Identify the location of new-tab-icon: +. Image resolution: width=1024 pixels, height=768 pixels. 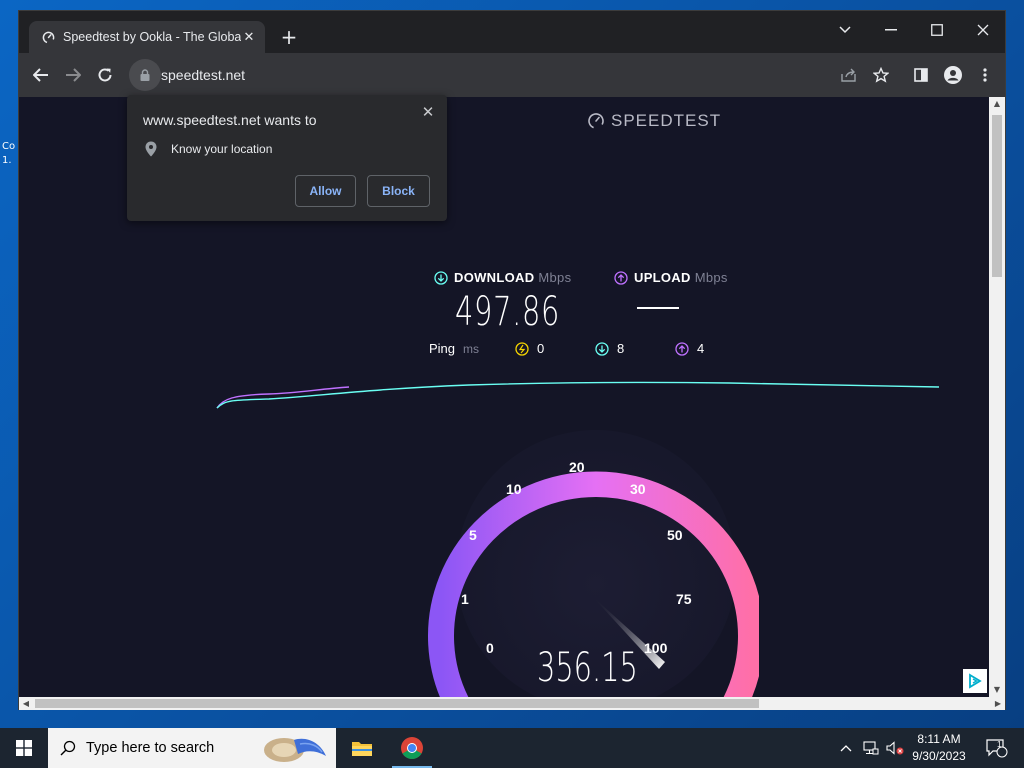
(289, 37).